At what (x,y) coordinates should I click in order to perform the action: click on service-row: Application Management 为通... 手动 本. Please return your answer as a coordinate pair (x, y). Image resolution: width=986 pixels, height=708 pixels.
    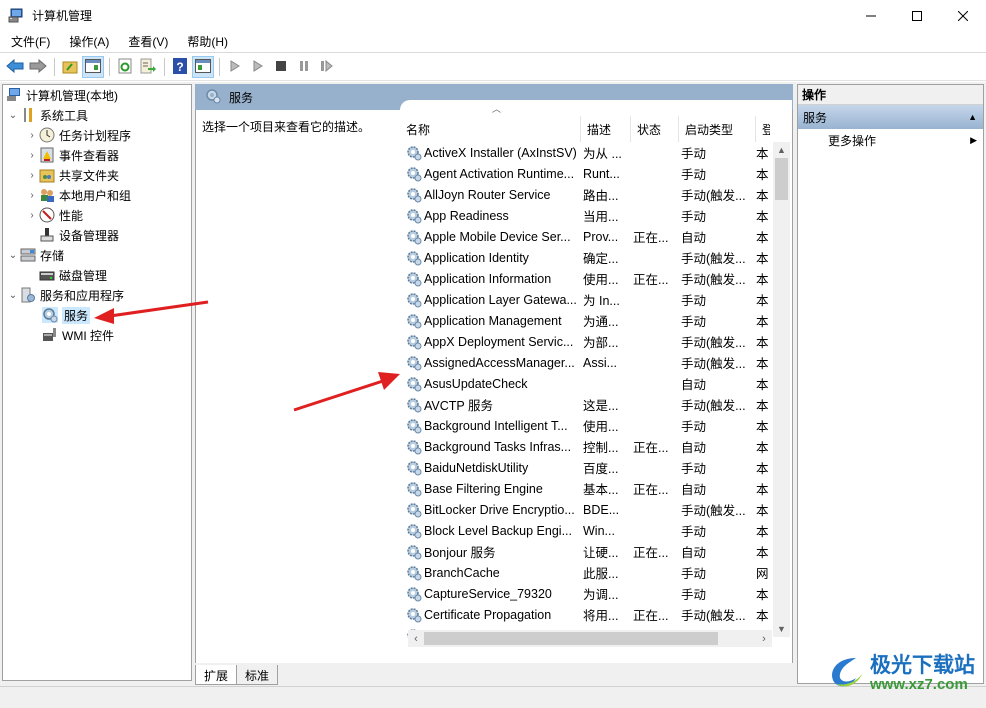
    Looking at the image, I should click on (586, 320).